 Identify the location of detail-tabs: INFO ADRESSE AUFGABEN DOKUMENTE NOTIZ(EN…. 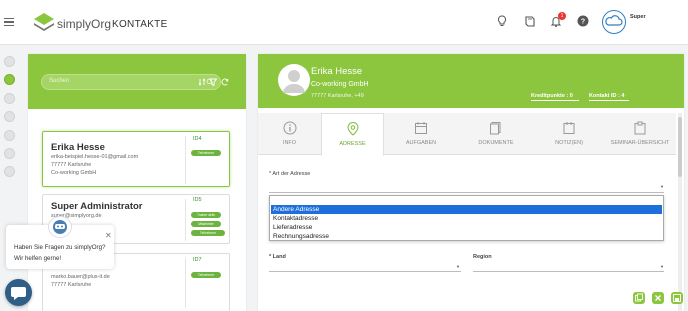
(467, 134).